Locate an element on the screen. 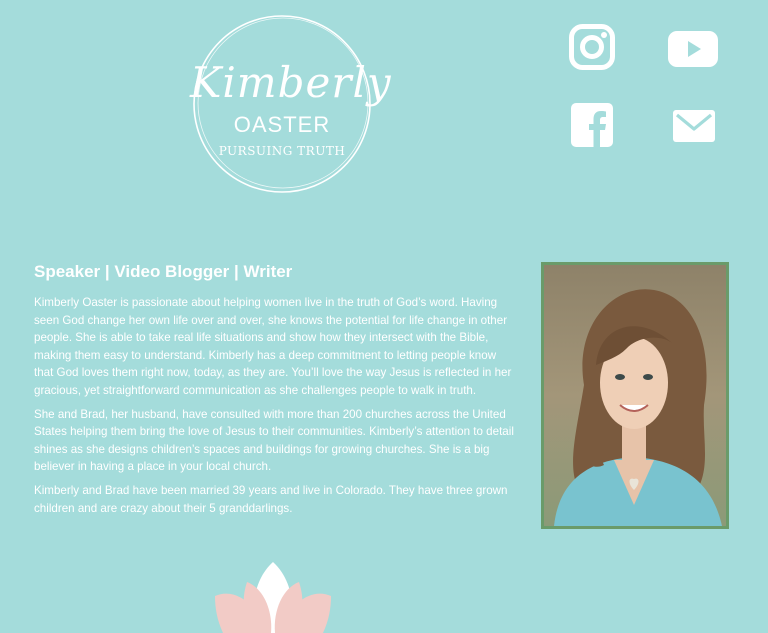 Image resolution: width=768 pixels, height=633 pixels. portrait-illustration is located at coordinates (635, 395).